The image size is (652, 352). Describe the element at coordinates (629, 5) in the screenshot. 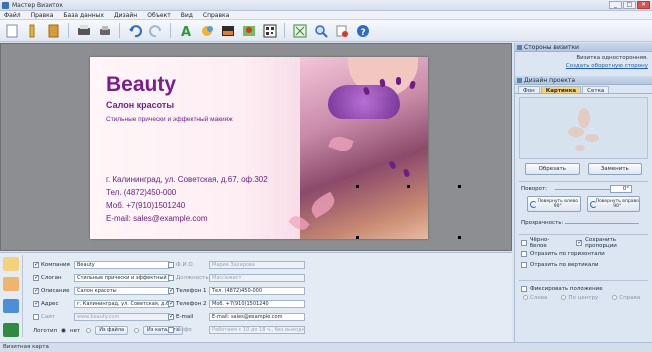

I see `maximize-button: □` at that location.